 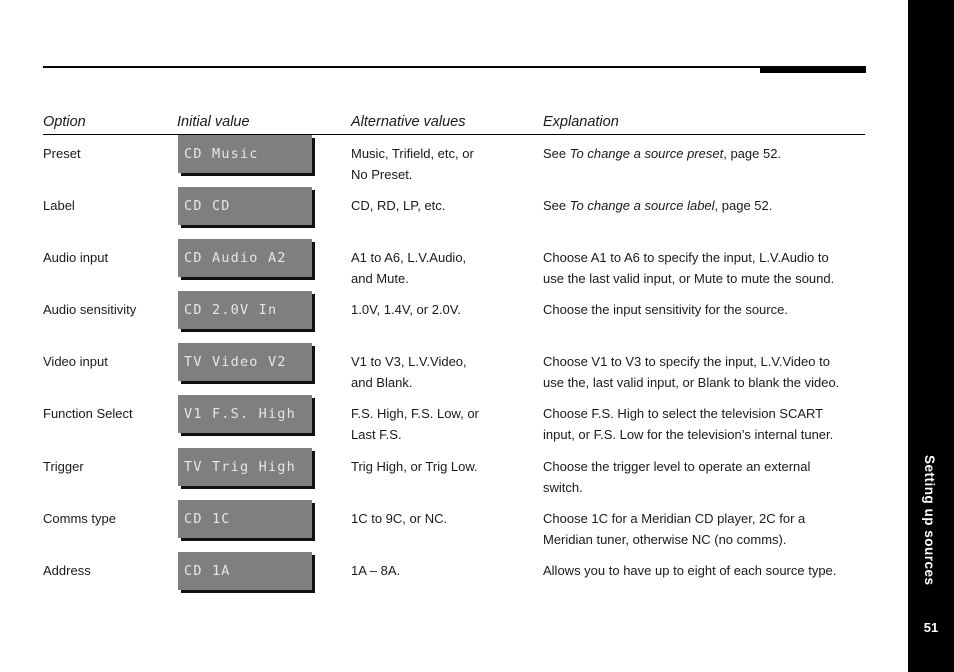 I want to click on lcd-display: CD Music, so click(x=245, y=154).